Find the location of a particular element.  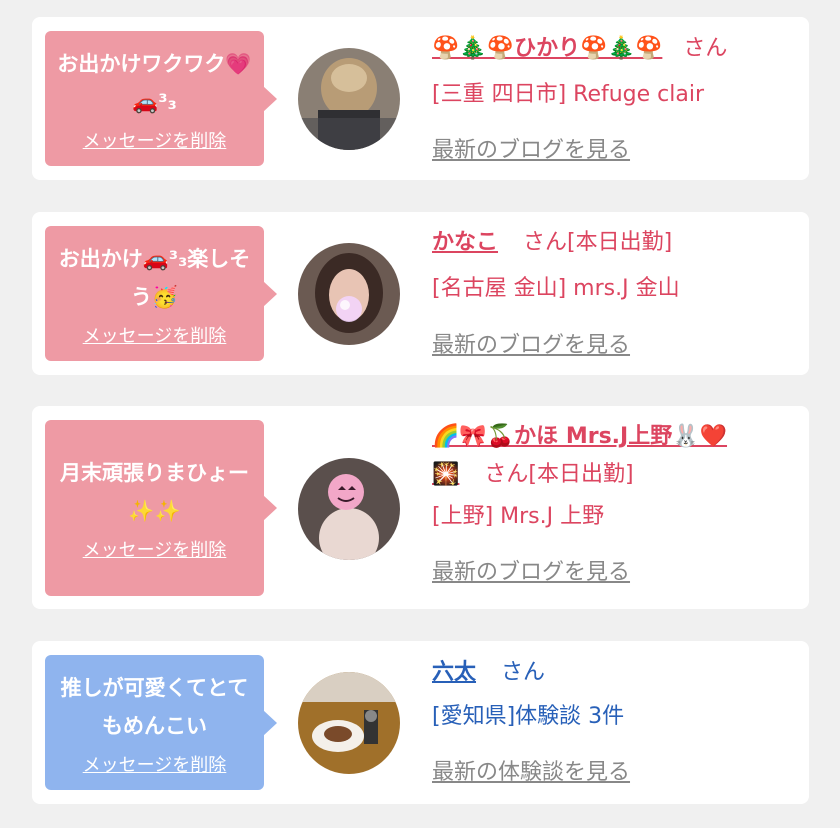

message-bubble: 月末頑張りまひょー✨✨ メッセージを削除 is located at coordinates (161, 508).